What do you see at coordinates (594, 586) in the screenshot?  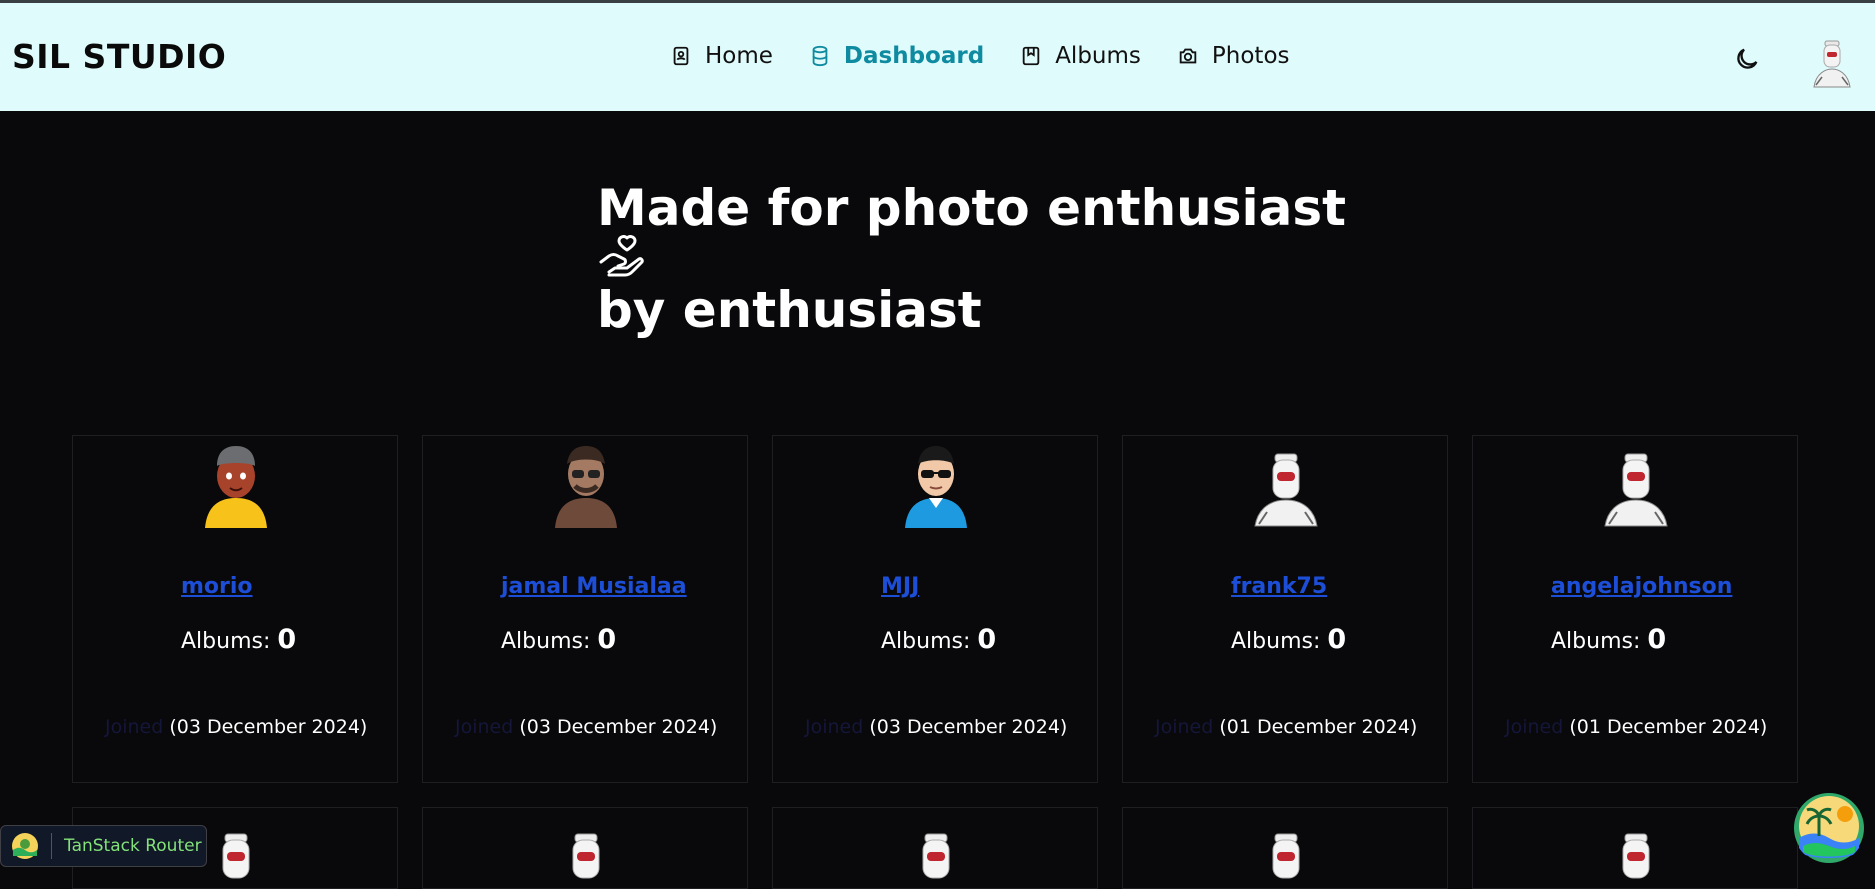 I see `user-name-link: jamal Musialaa` at bounding box center [594, 586].